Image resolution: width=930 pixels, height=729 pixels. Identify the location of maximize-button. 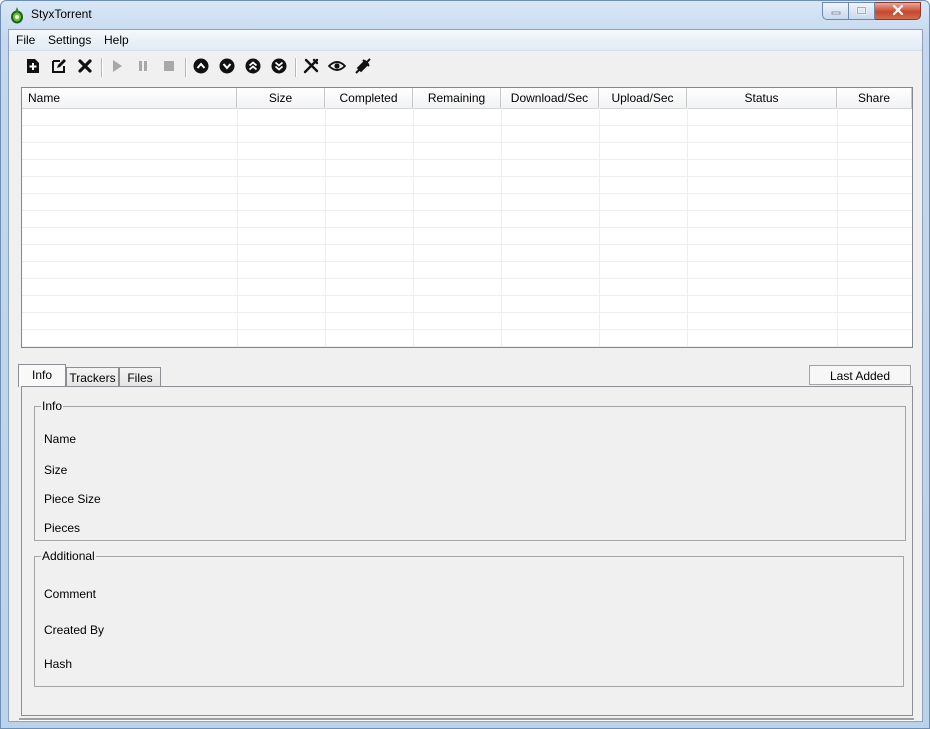
(862, 11).